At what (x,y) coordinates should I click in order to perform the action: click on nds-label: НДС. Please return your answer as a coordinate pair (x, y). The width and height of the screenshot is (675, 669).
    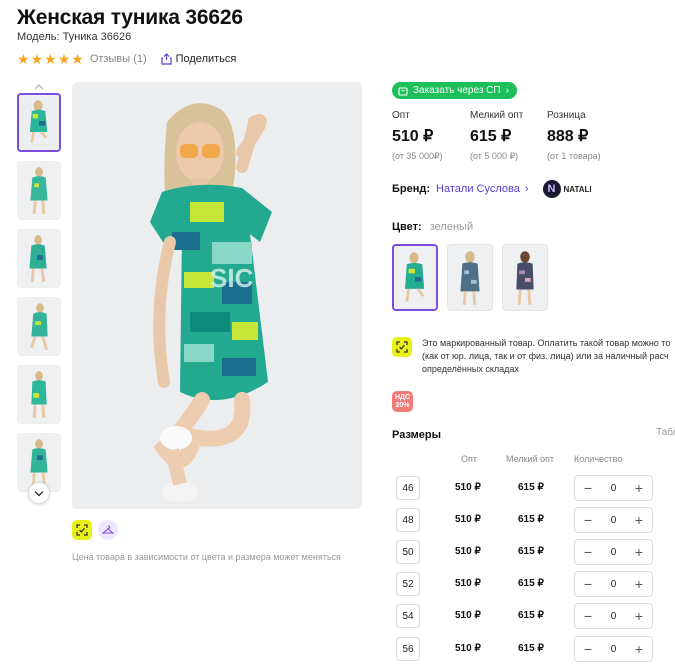
    Looking at the image, I should click on (402, 397).